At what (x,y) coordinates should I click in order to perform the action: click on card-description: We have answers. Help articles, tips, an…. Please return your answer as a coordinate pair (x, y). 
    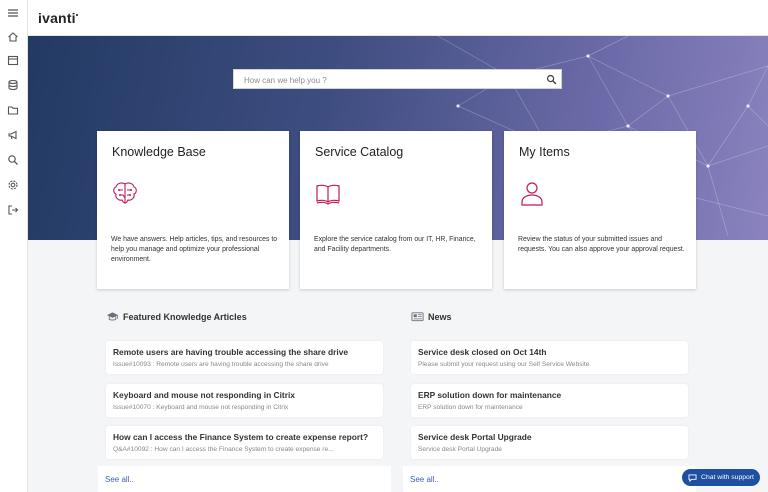
    Looking at the image, I should click on (194, 249).